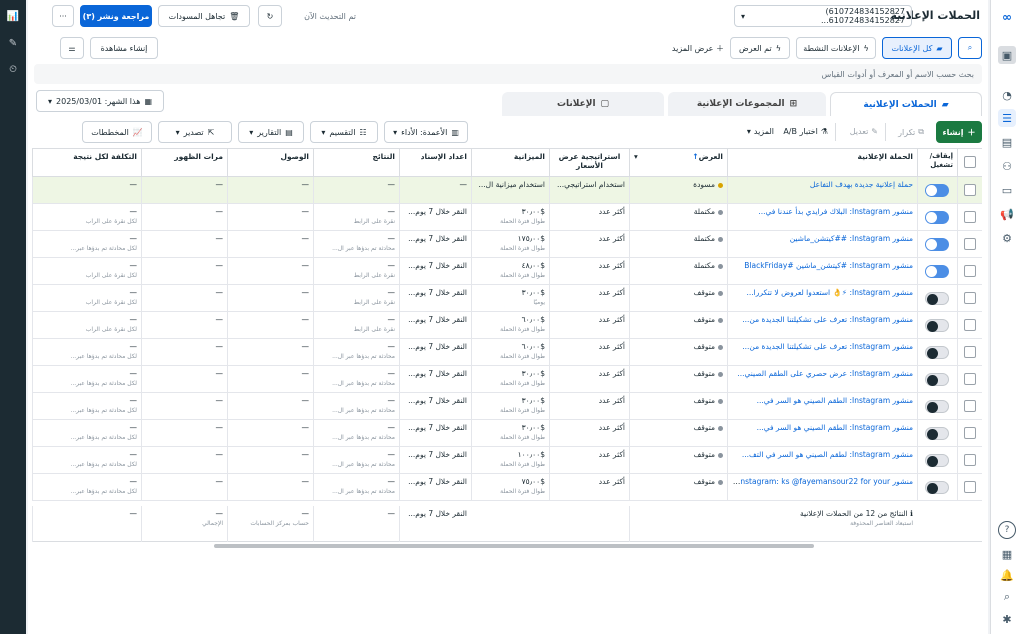  I want to click on filter-all-ads: ▰ كل الإعلانات, so click(917, 48).